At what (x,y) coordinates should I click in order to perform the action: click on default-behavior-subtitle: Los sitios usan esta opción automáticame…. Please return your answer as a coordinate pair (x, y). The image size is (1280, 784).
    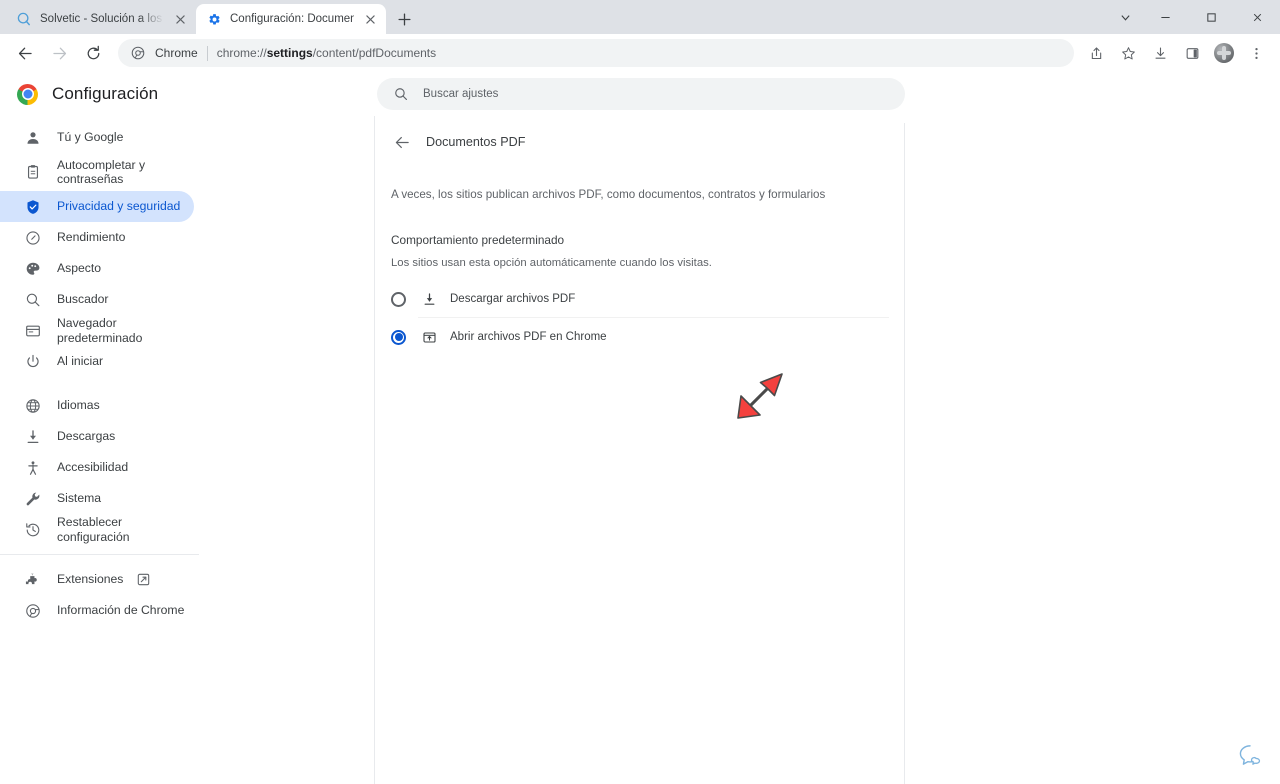
    Looking at the image, I should click on (551, 263).